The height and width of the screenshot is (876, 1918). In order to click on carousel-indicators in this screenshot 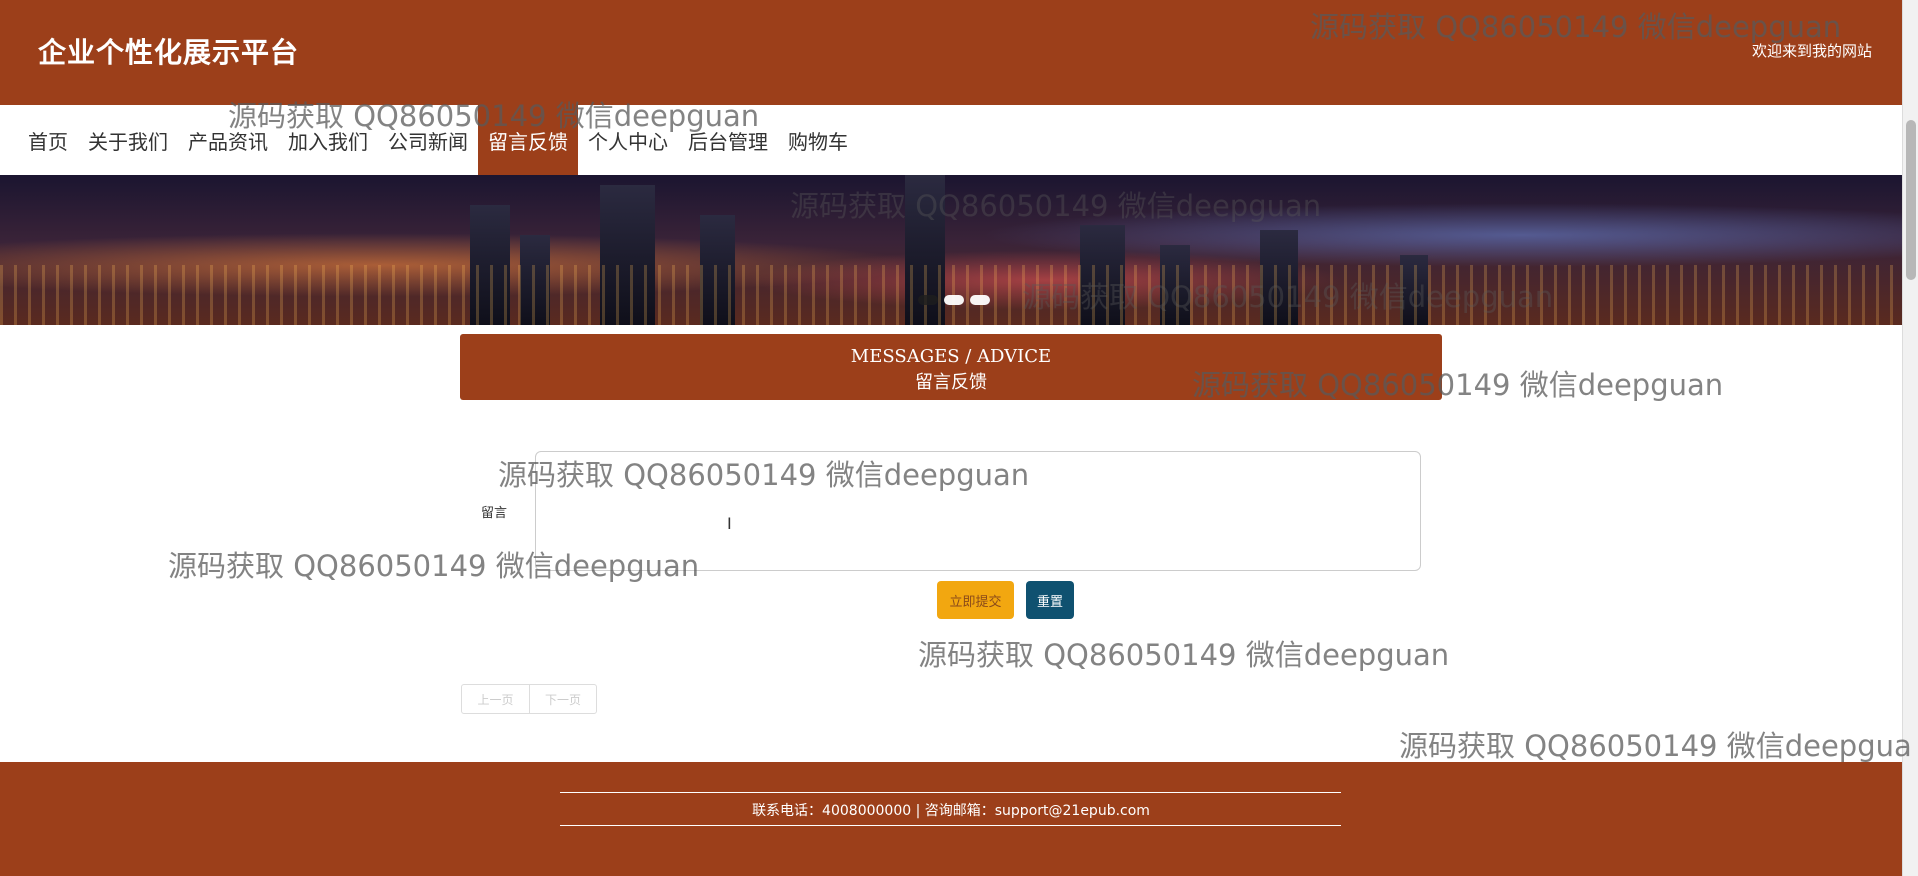, I will do `click(954, 300)`.